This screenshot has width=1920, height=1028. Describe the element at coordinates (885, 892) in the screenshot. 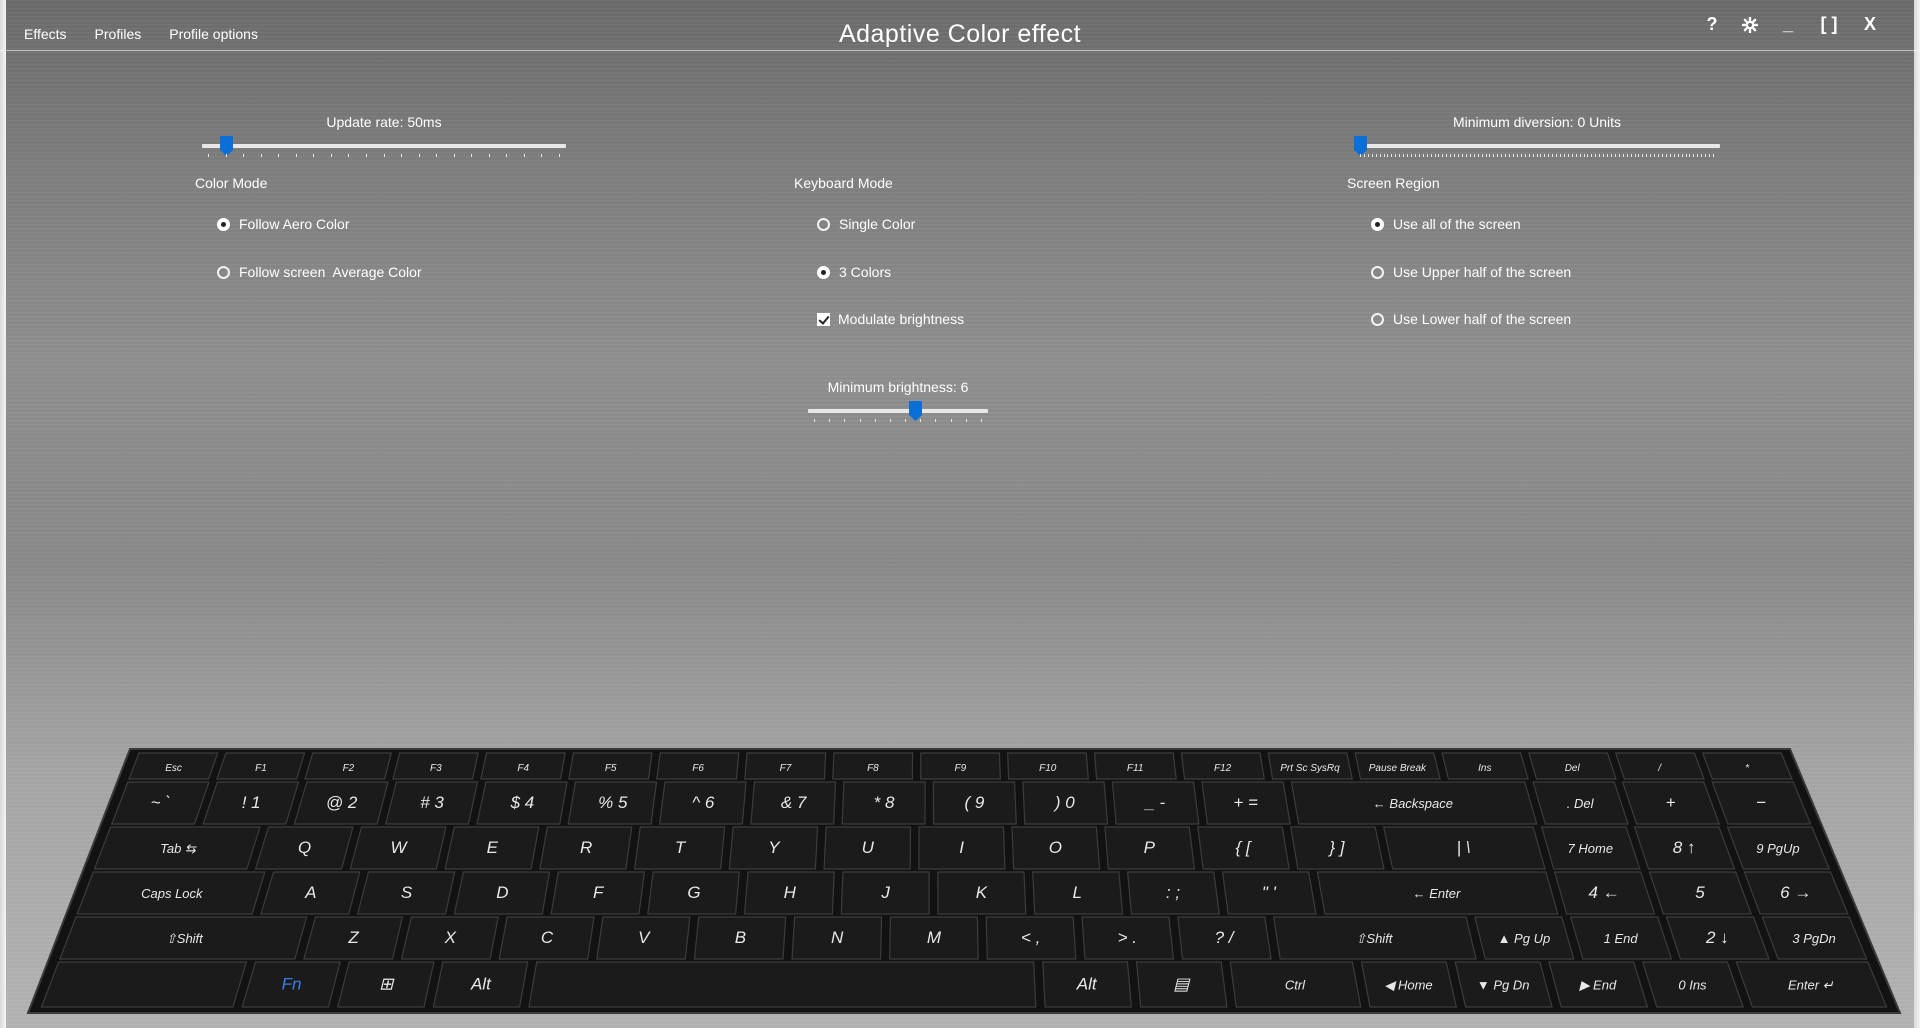

I see `key-j-label: J` at that location.